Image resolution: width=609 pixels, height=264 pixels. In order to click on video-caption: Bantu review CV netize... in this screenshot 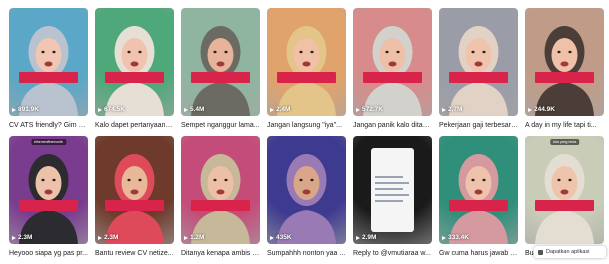, I will do `click(134, 256)`.